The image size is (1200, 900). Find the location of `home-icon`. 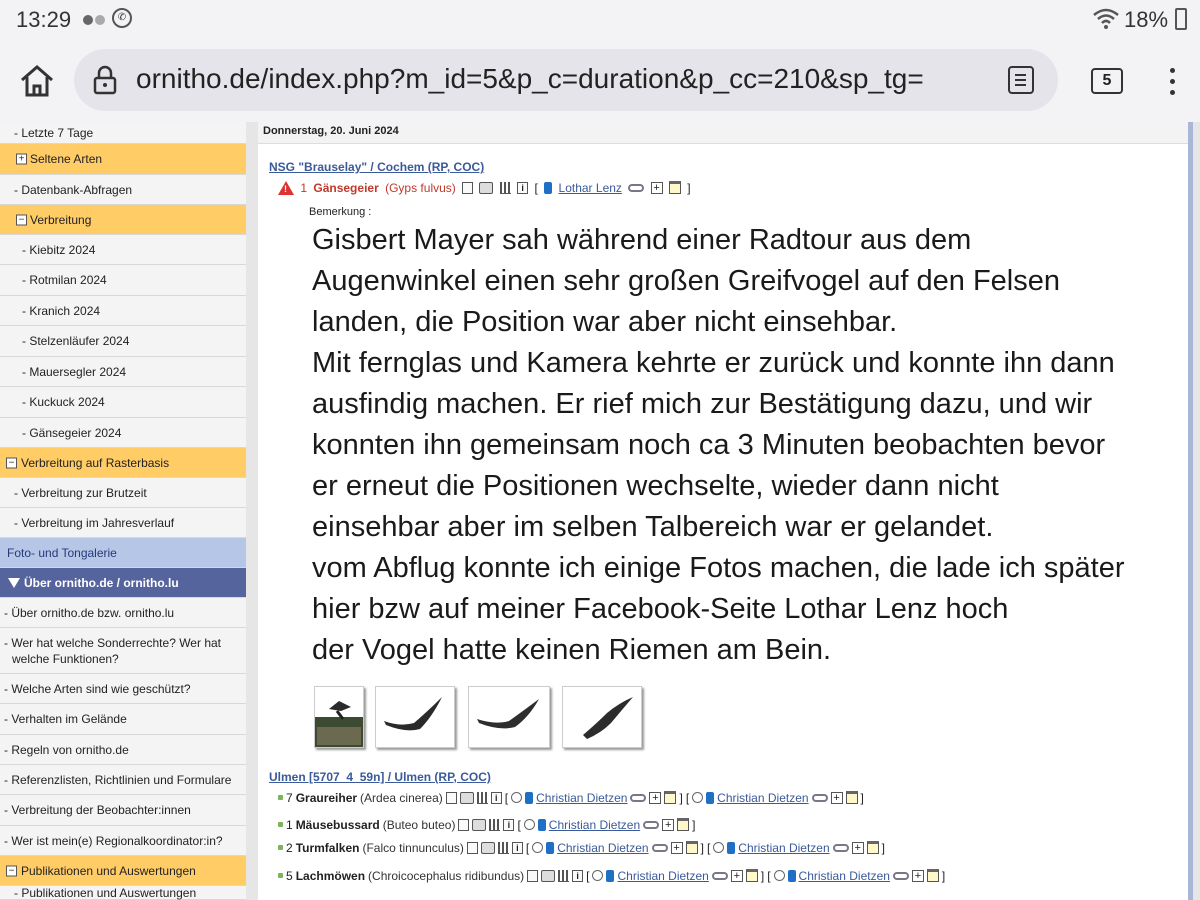

home-icon is located at coordinates (37, 81).